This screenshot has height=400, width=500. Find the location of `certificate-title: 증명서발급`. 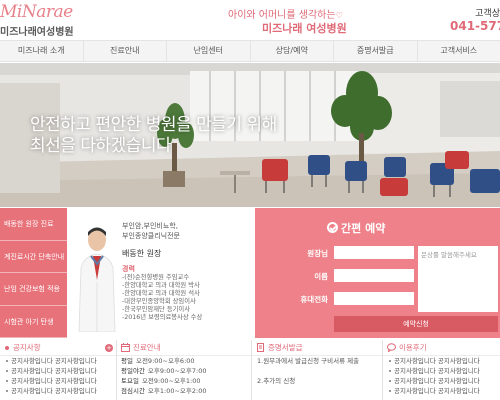

certificate-title: 증명서발급 is located at coordinates (285, 347).